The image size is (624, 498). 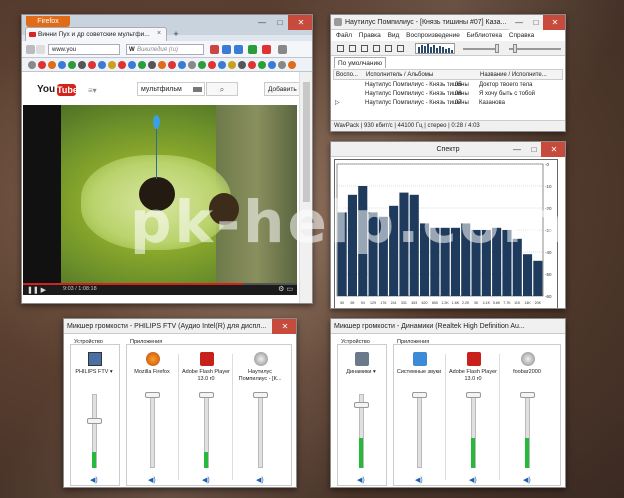 I want to click on new-tab-button: +, so click(x=176, y=34).